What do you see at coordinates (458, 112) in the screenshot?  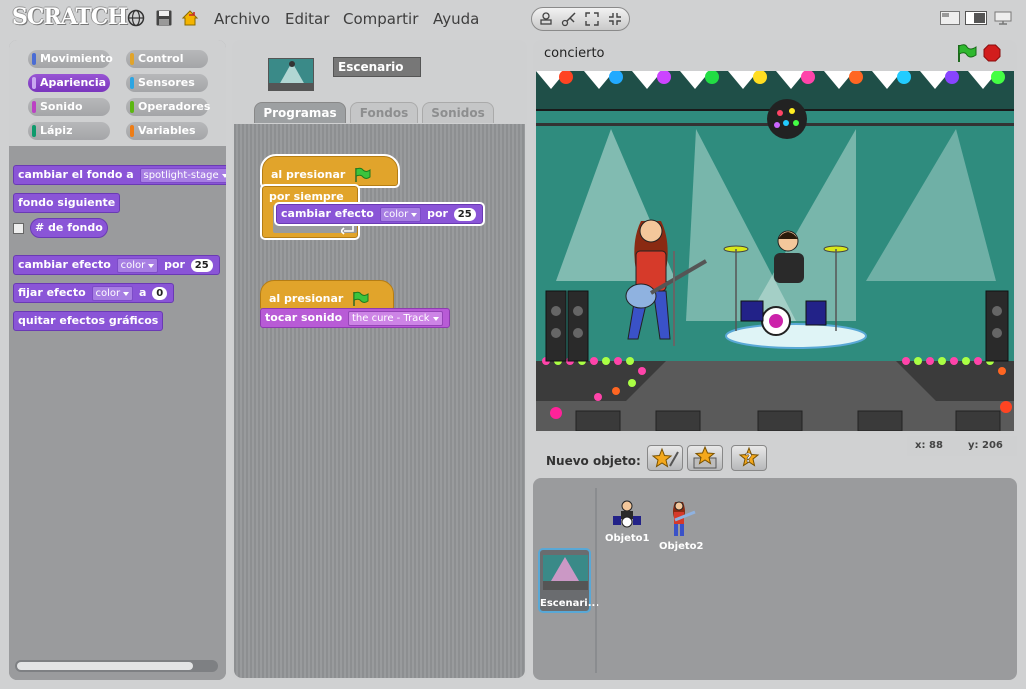 I see `tab-sonidos: Sonidos` at bounding box center [458, 112].